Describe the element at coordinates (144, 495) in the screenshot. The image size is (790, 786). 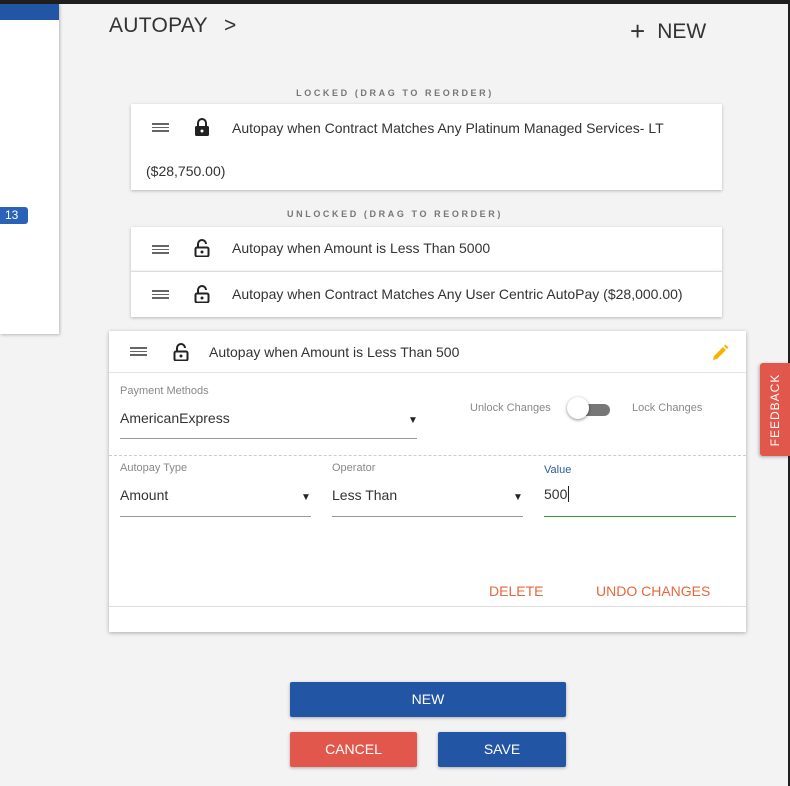
I see `autopay-type-select: Amount` at that location.